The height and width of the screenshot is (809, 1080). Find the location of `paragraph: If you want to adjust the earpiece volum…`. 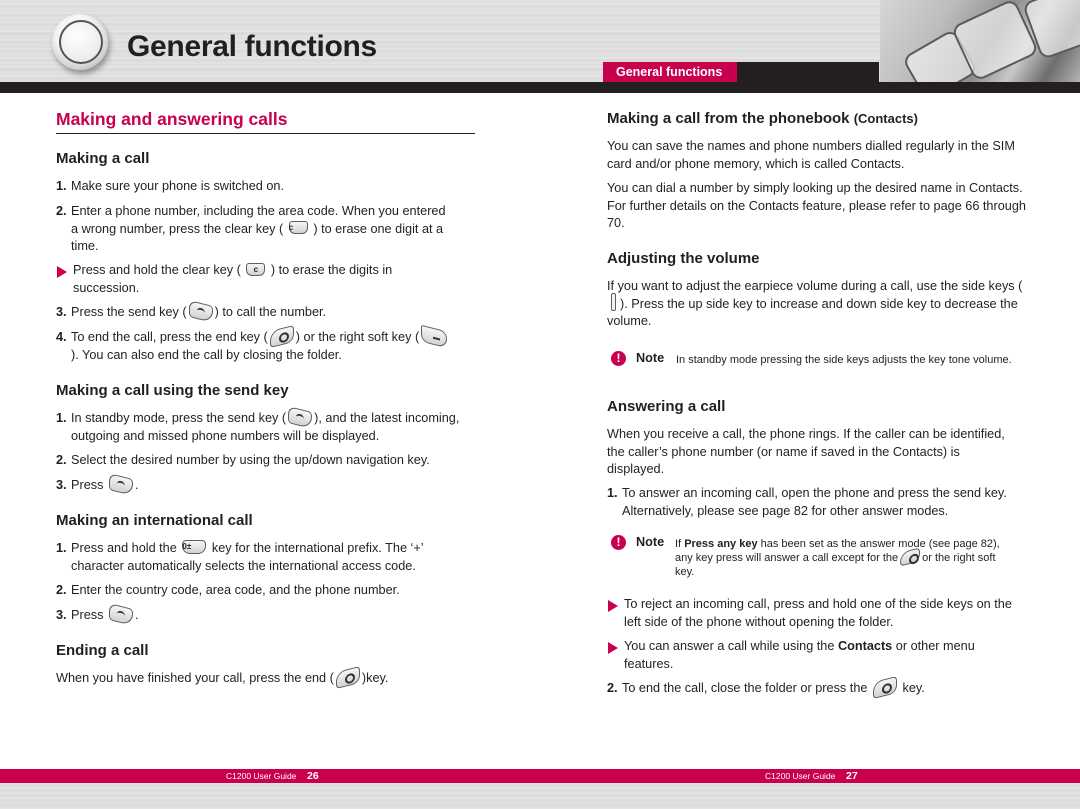

paragraph: If you want to adjust the earpiece volum… is located at coordinates (815, 303).